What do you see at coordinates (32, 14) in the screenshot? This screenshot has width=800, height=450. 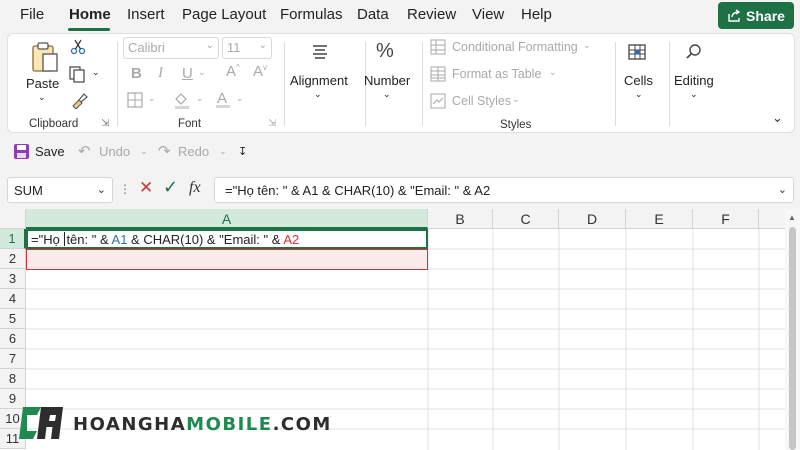 I see `menu-file: File` at bounding box center [32, 14].